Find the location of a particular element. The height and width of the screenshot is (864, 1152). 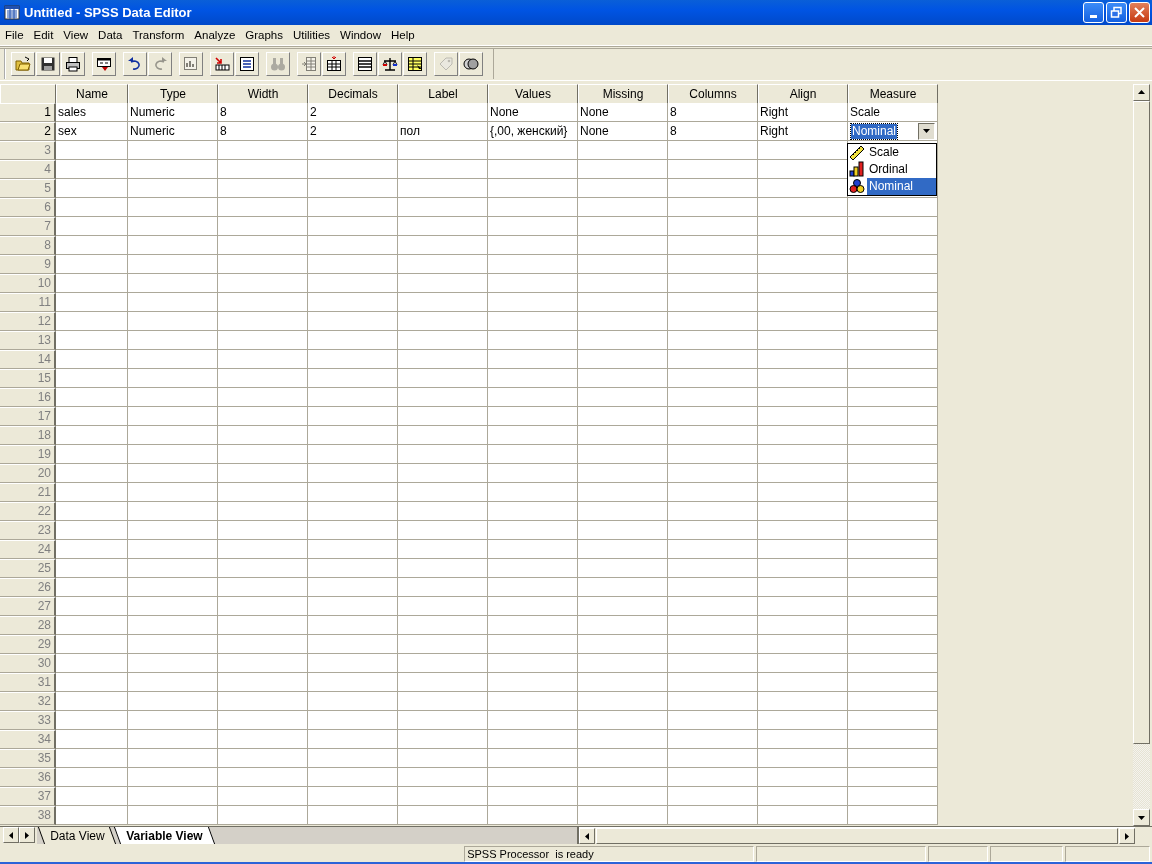

menu-item: Utilities is located at coordinates (312, 35).